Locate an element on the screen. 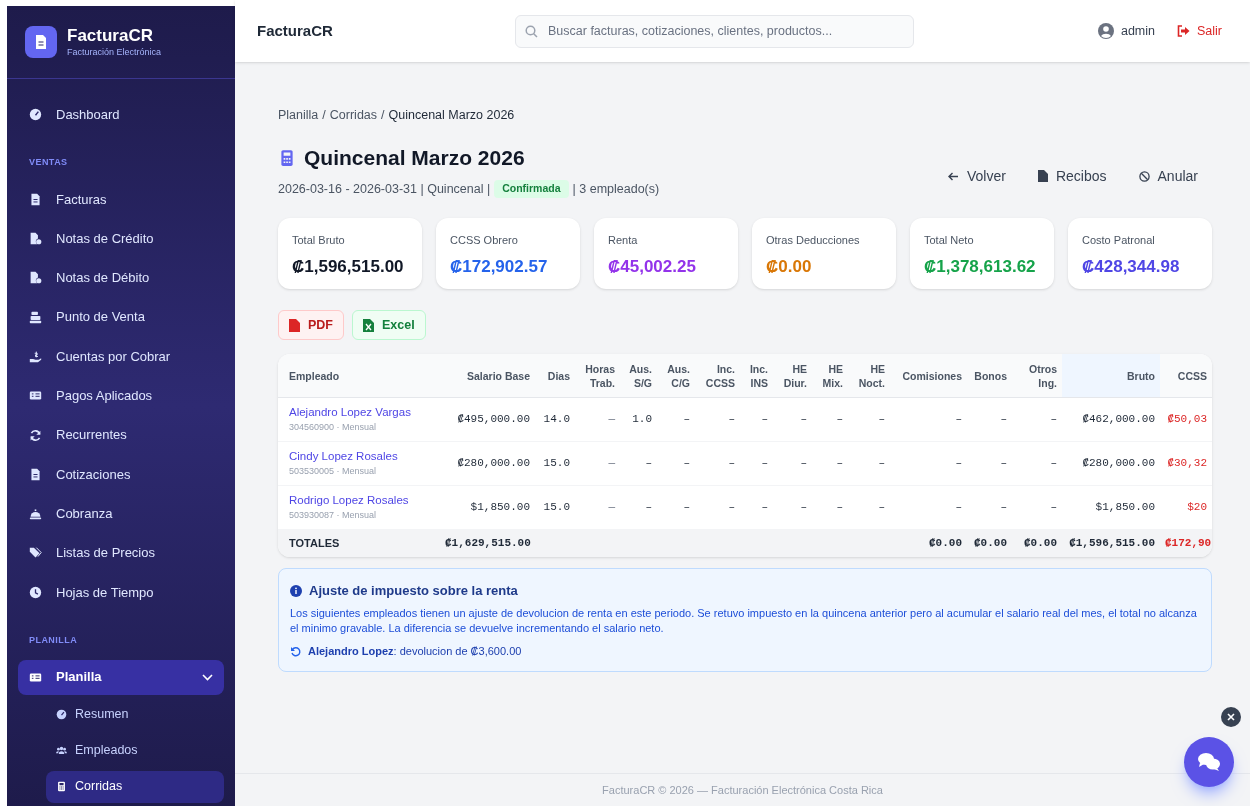  column-header: HE Noct. is located at coordinates (869, 376).